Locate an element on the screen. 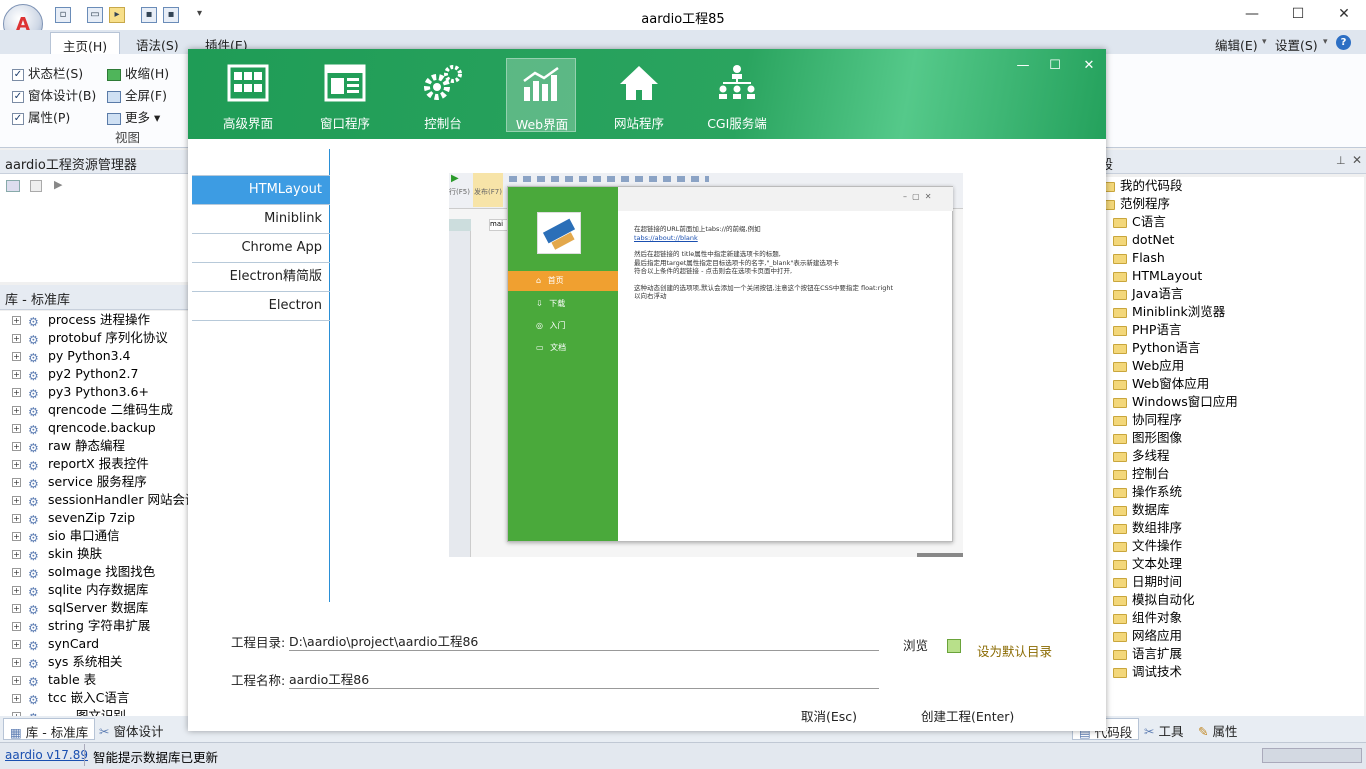 The image size is (1366, 769). tree-item: 模拟自动化 is located at coordinates (1227, 600).